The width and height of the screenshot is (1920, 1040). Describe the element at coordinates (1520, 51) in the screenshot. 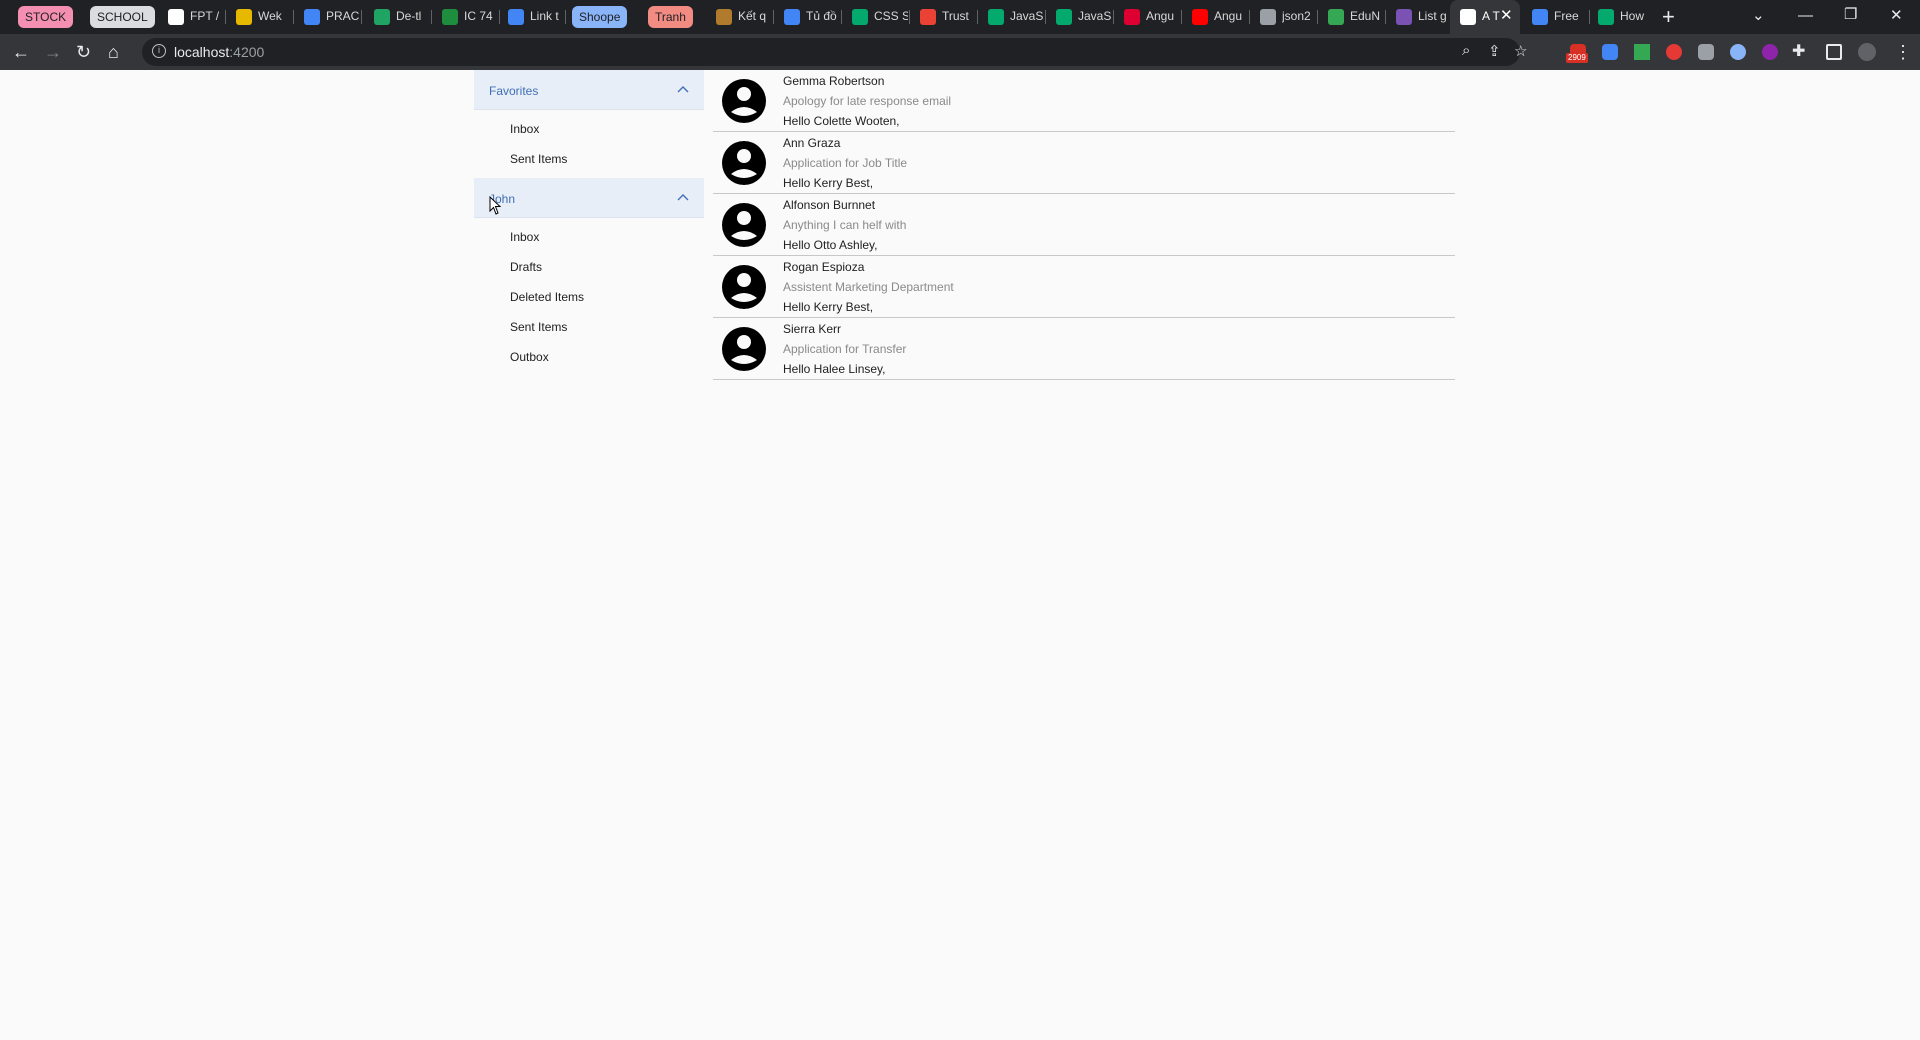

I see `bookmark-star-icon: ☆` at that location.